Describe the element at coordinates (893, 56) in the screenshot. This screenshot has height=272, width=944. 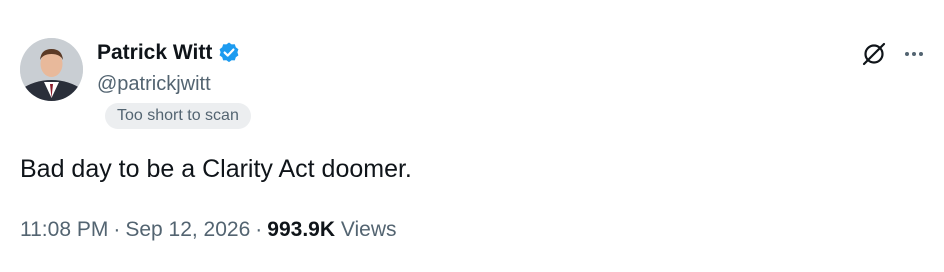
I see `top-actions` at that location.